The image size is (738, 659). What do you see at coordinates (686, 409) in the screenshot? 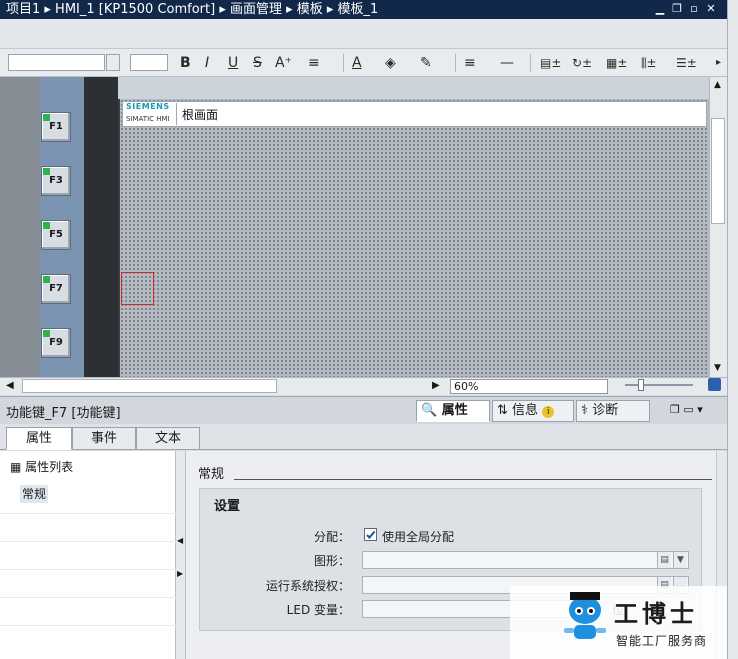
I see `inspector-window-icons: ❐ ▭ ▾` at bounding box center [686, 409].